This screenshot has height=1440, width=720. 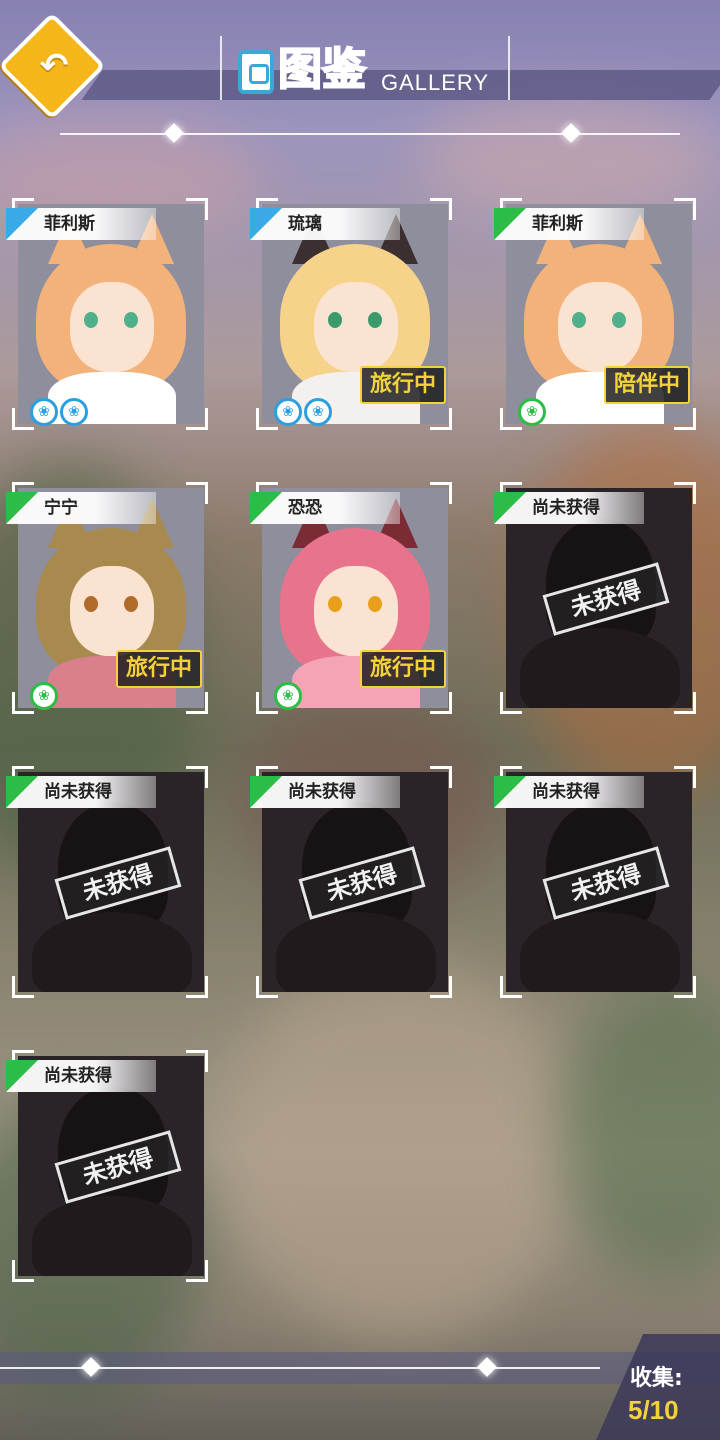 I want to click on page-subtitle: GALLERY, so click(x=435, y=82).